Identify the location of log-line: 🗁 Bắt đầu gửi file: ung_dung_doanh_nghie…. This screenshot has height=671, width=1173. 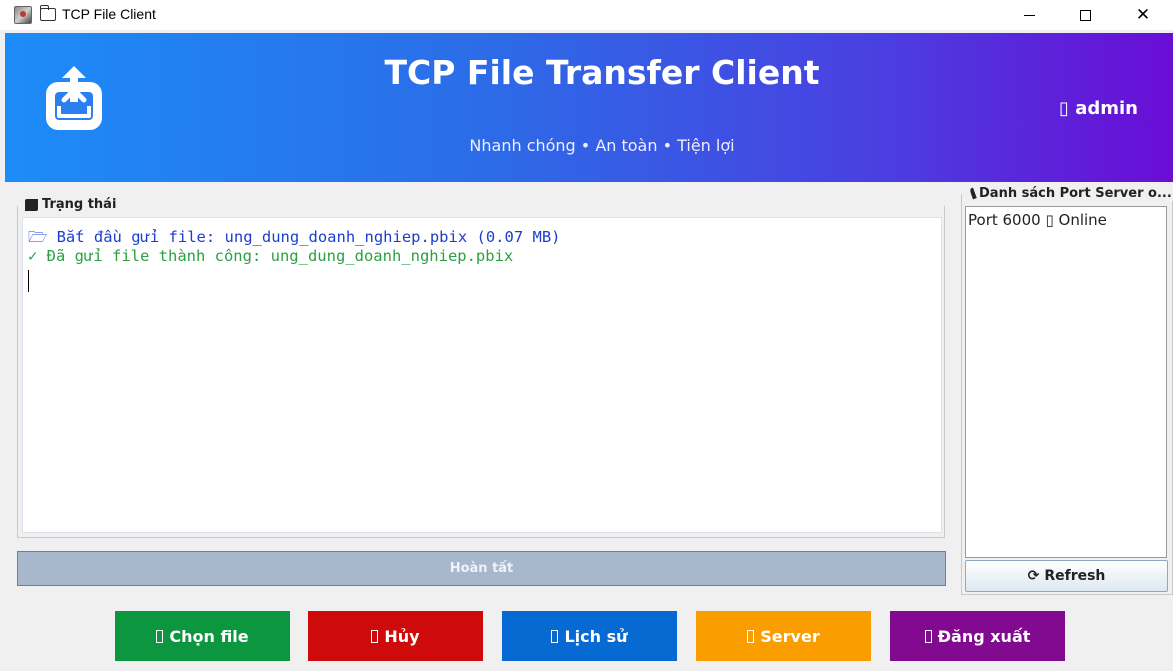
(482, 236).